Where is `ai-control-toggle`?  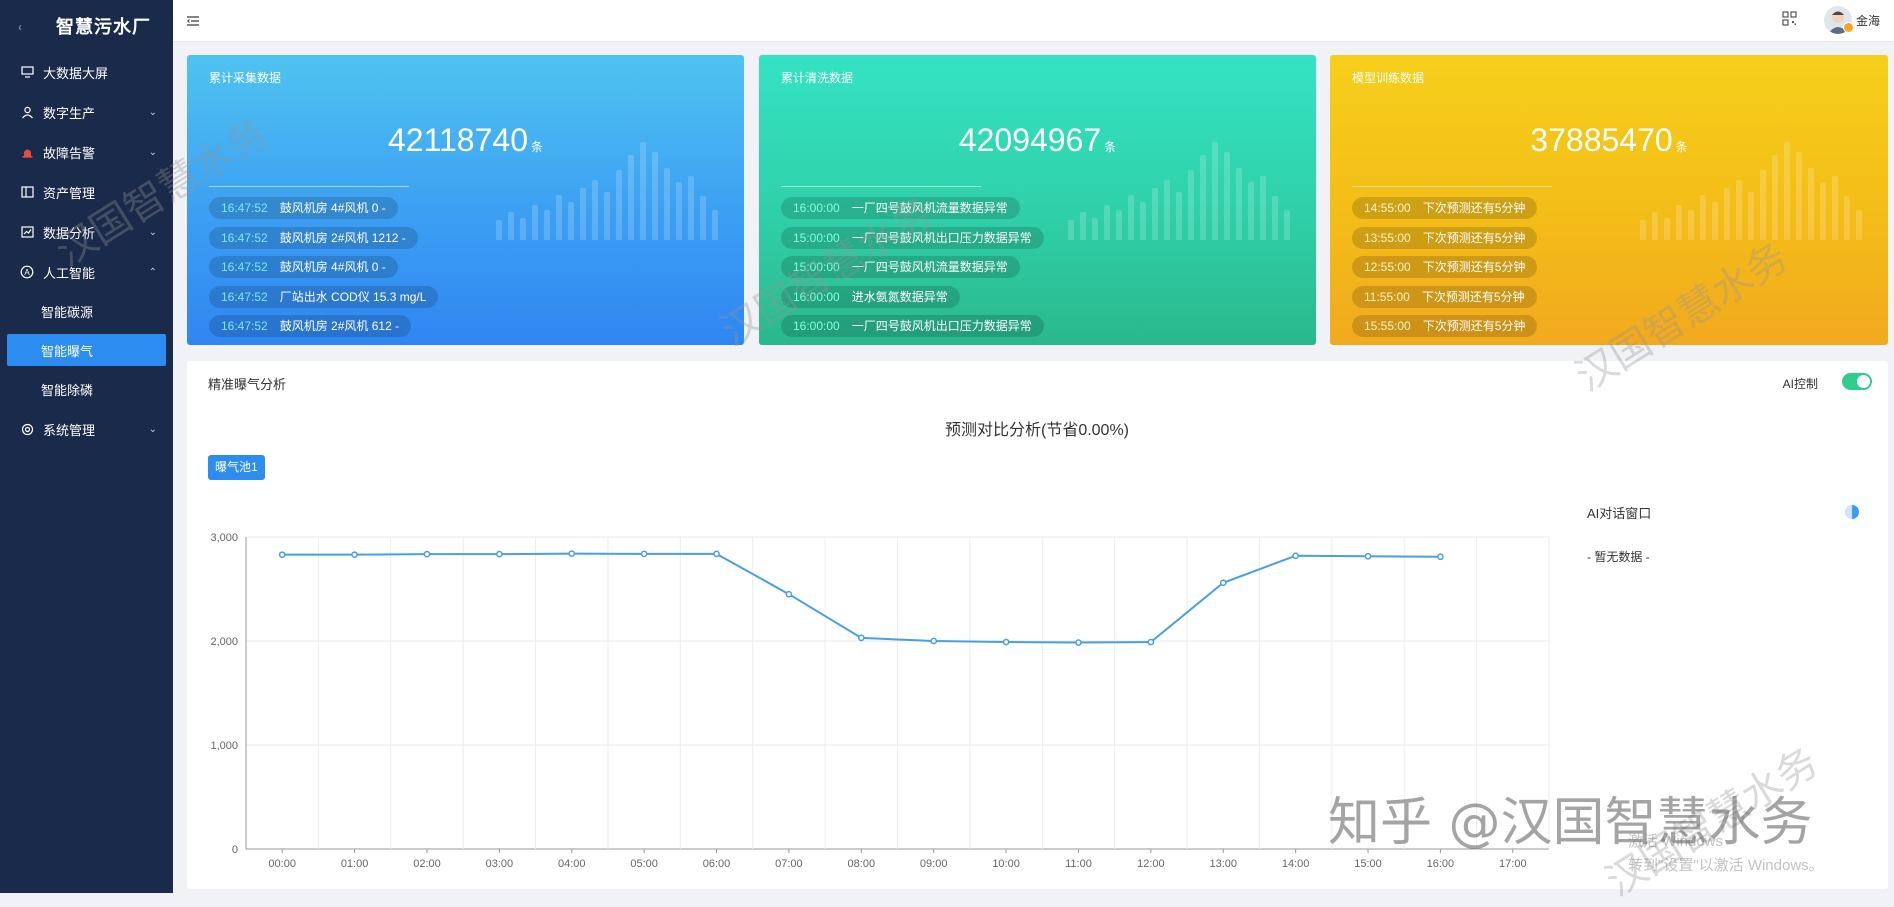 ai-control-toggle is located at coordinates (1857, 381).